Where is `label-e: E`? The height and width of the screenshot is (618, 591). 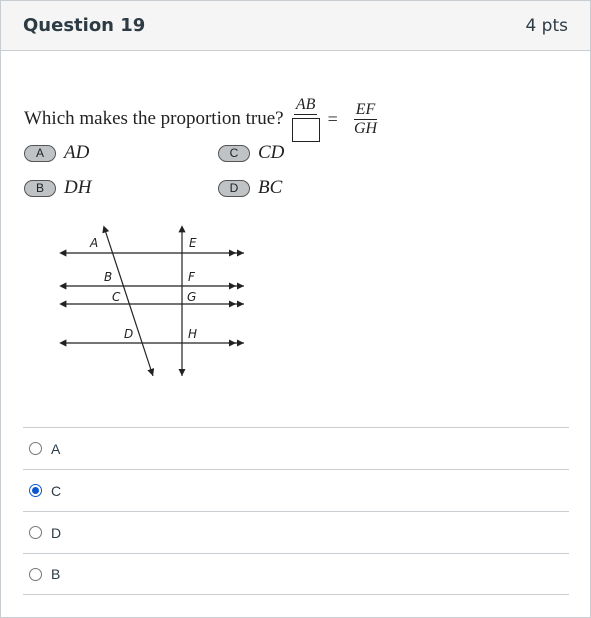
label-e: E is located at coordinates (193, 243).